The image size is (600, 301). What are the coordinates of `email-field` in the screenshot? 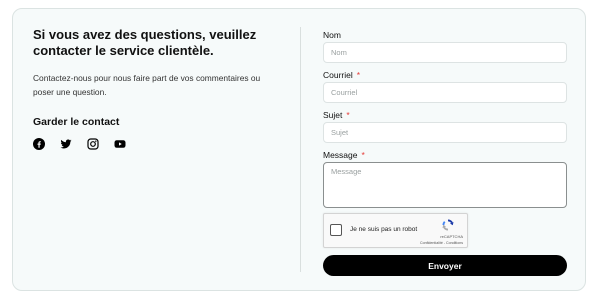 It's located at (445, 92).